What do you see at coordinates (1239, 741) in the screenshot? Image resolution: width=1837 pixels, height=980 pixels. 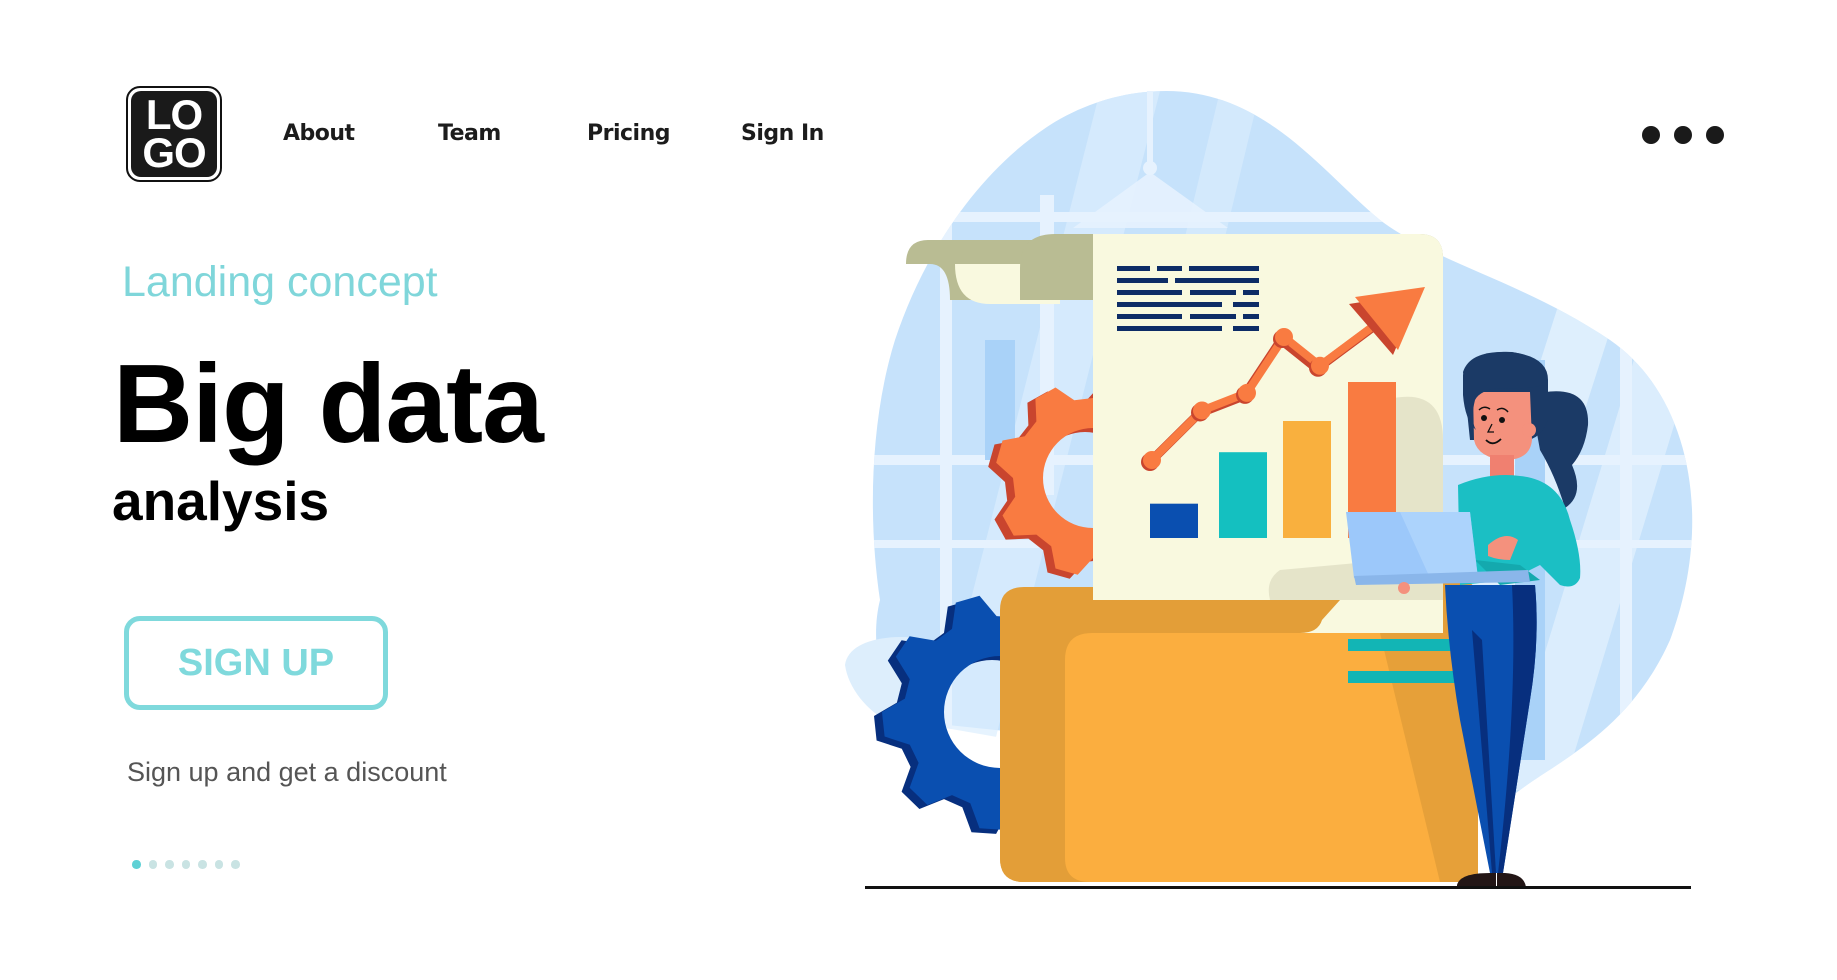 I see `folder-front` at bounding box center [1239, 741].